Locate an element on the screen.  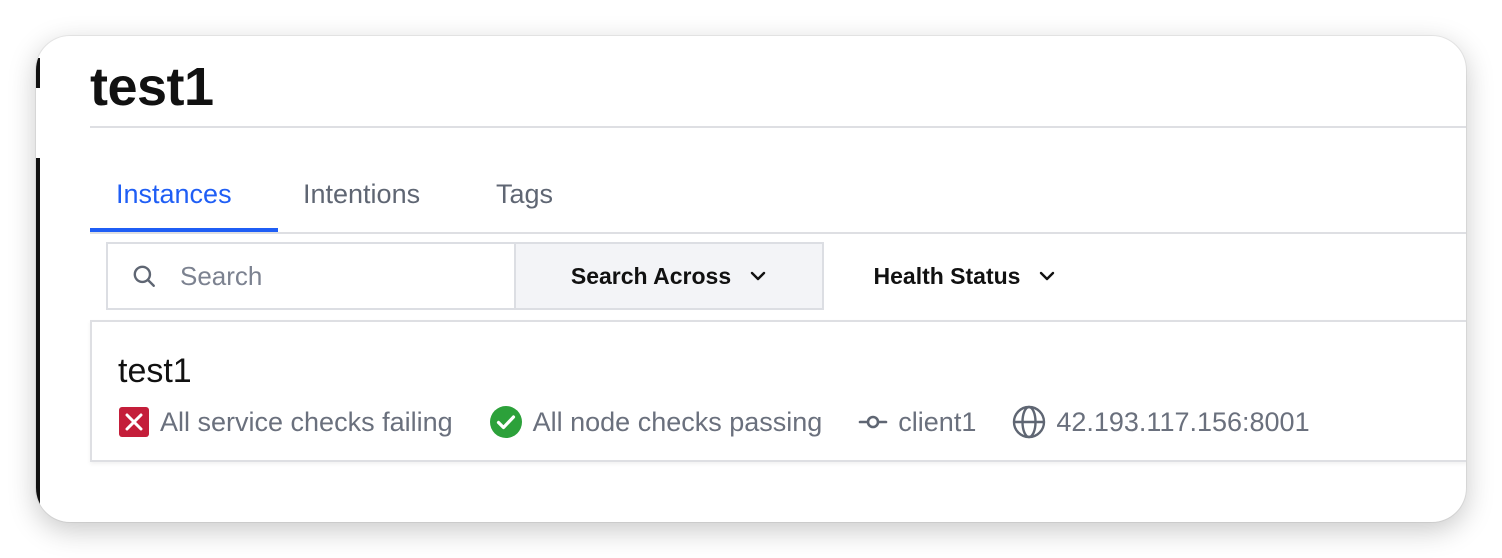
node-name: client1 is located at coordinates (917, 422).